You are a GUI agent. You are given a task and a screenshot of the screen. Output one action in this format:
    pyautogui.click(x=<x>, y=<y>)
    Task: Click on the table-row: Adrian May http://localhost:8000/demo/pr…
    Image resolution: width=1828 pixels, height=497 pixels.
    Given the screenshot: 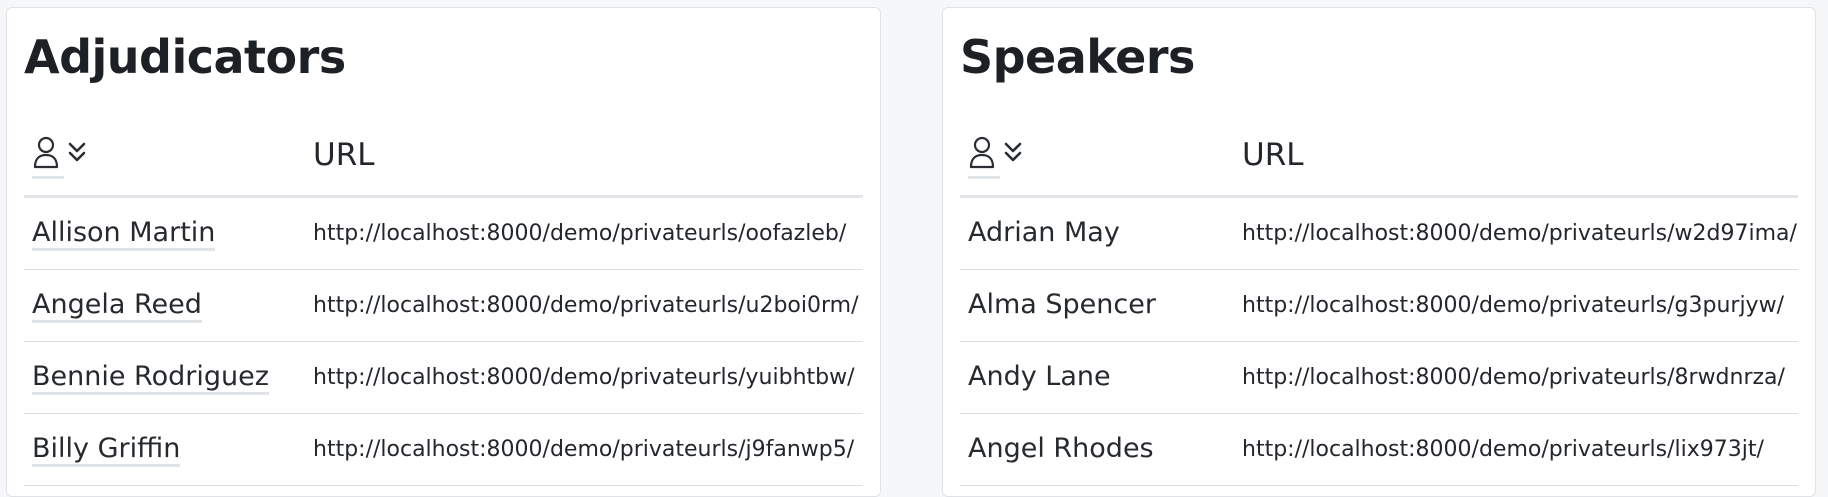 What is the action you would take?
    pyautogui.click(x=1379, y=234)
    